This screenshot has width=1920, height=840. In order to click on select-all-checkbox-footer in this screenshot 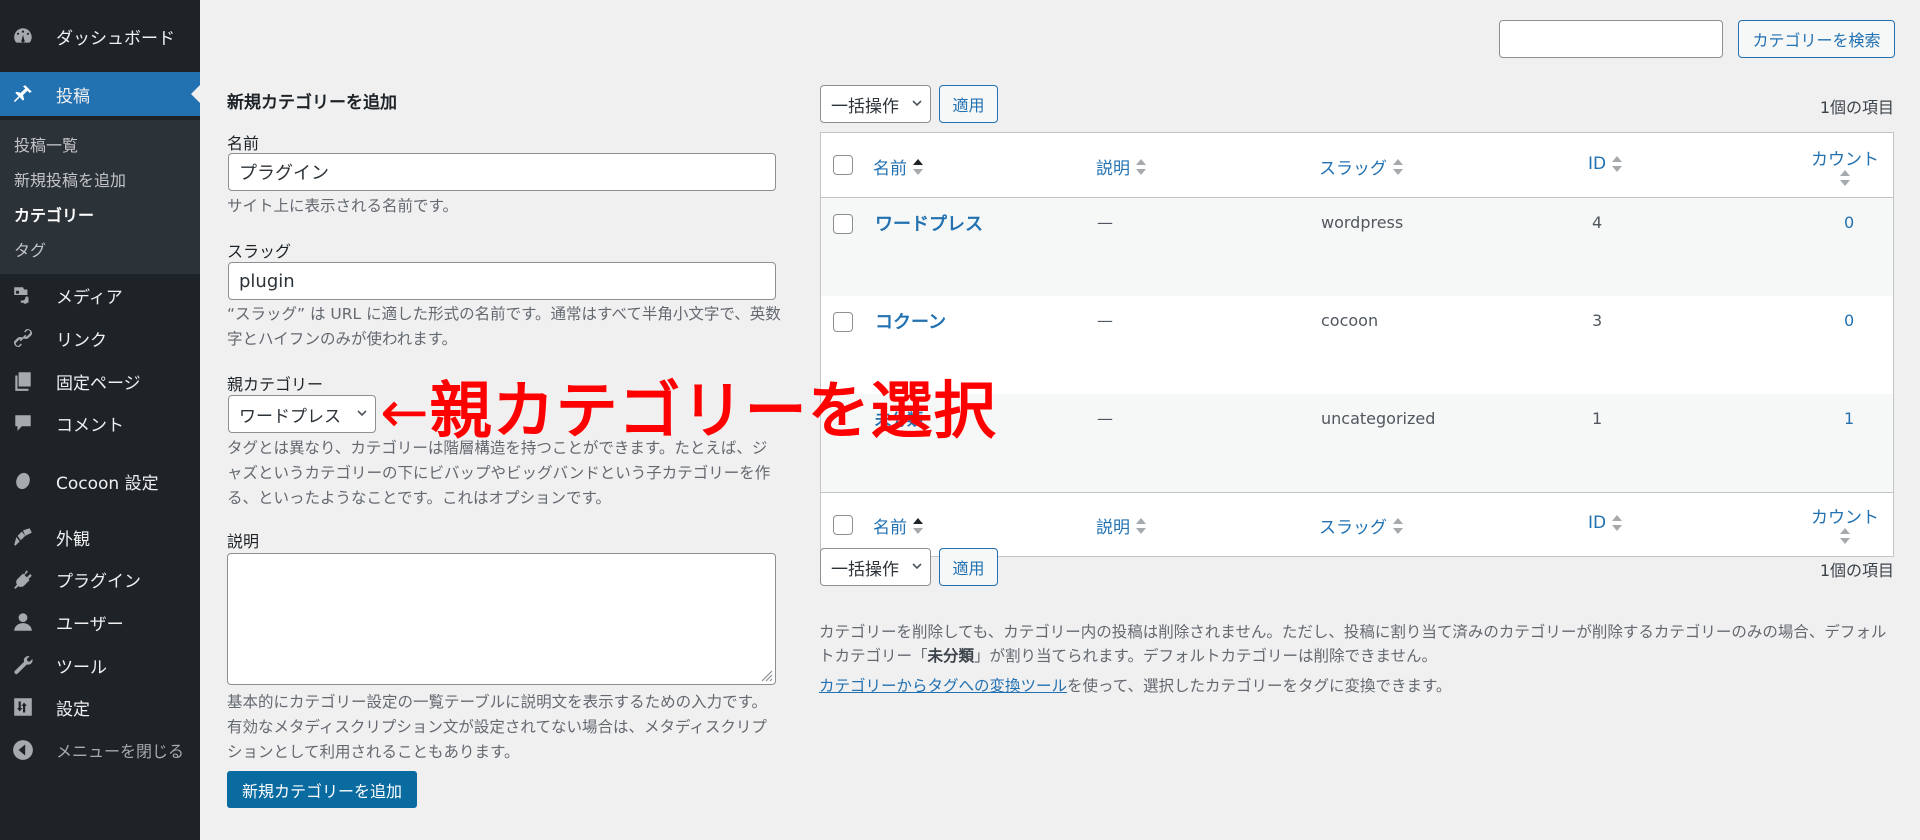, I will do `click(843, 525)`.